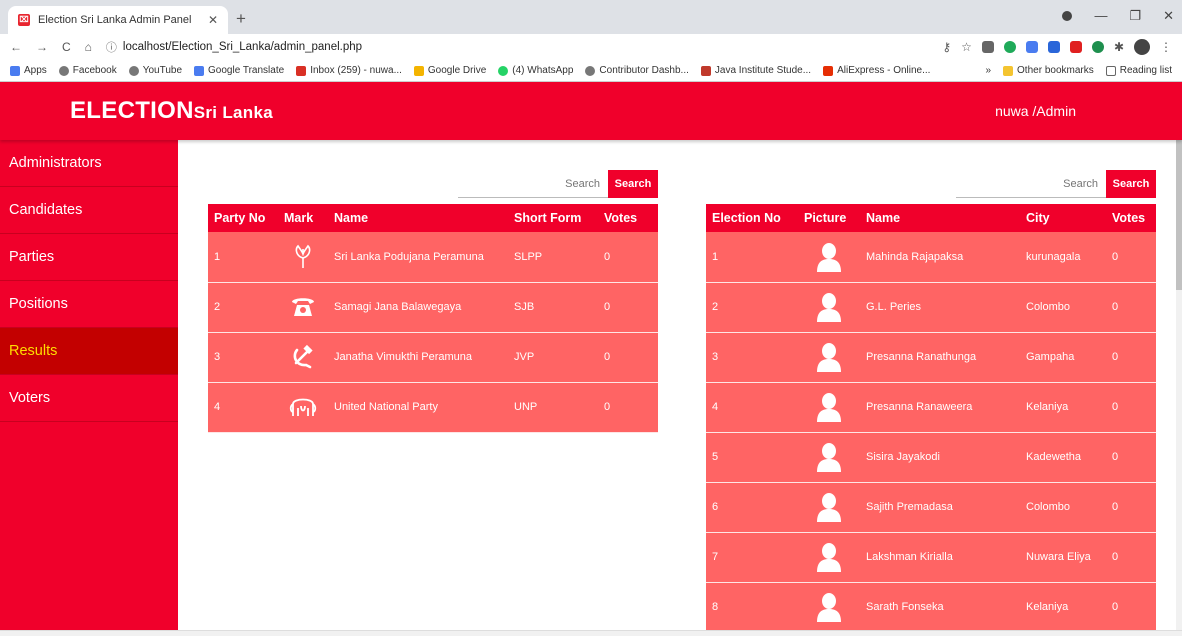 The height and width of the screenshot is (636, 1182). What do you see at coordinates (1058, 557) in the screenshot?
I see `candidate-city: Nuwara Eliya` at bounding box center [1058, 557].